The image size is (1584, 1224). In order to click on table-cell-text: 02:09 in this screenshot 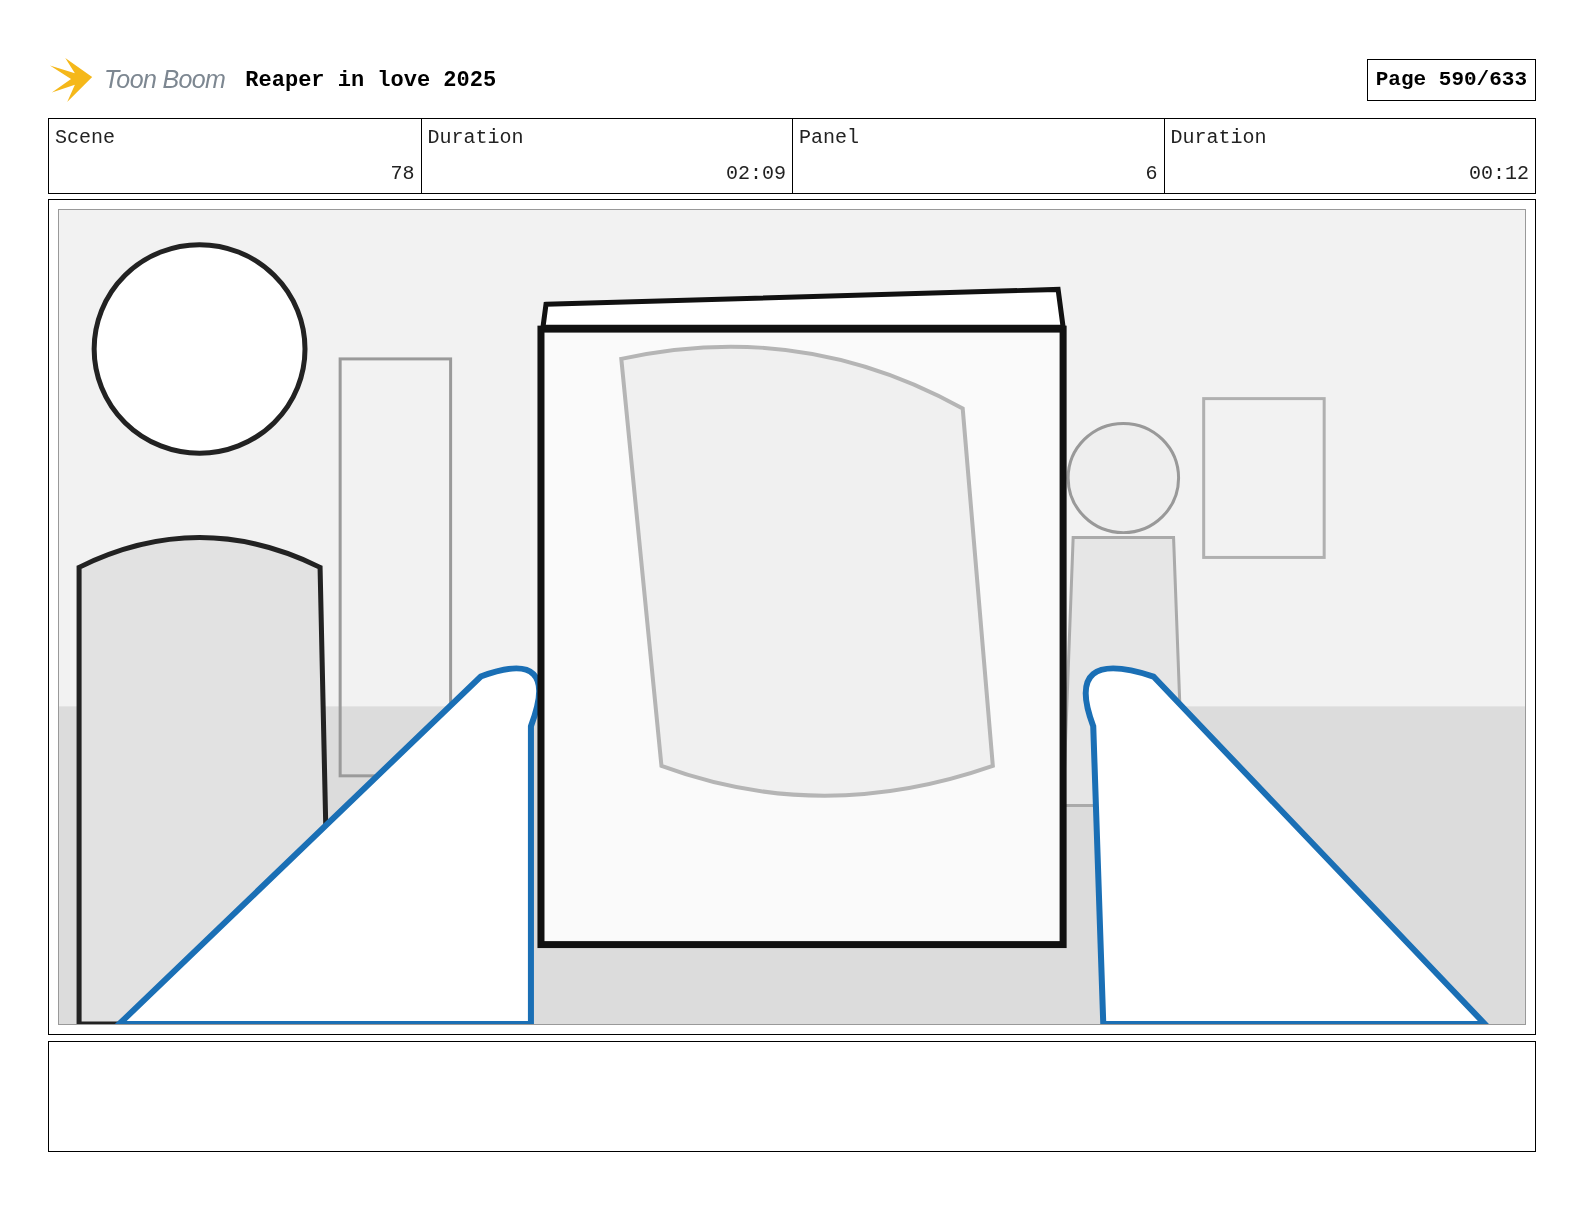, I will do `click(755, 174)`.